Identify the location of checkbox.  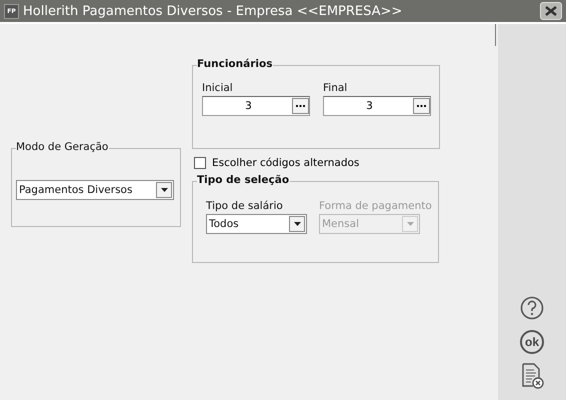
(200, 163).